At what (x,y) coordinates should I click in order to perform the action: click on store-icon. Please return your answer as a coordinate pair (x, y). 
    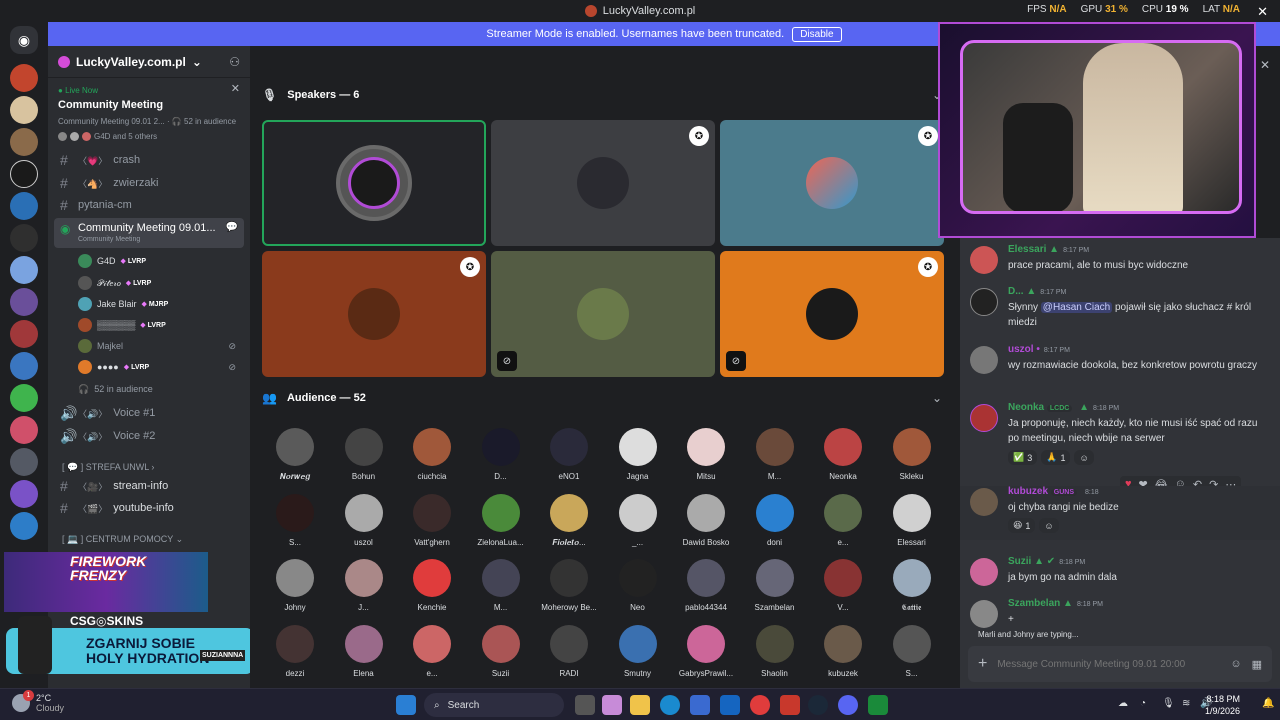
    Looking at the image, I should click on (700, 705).